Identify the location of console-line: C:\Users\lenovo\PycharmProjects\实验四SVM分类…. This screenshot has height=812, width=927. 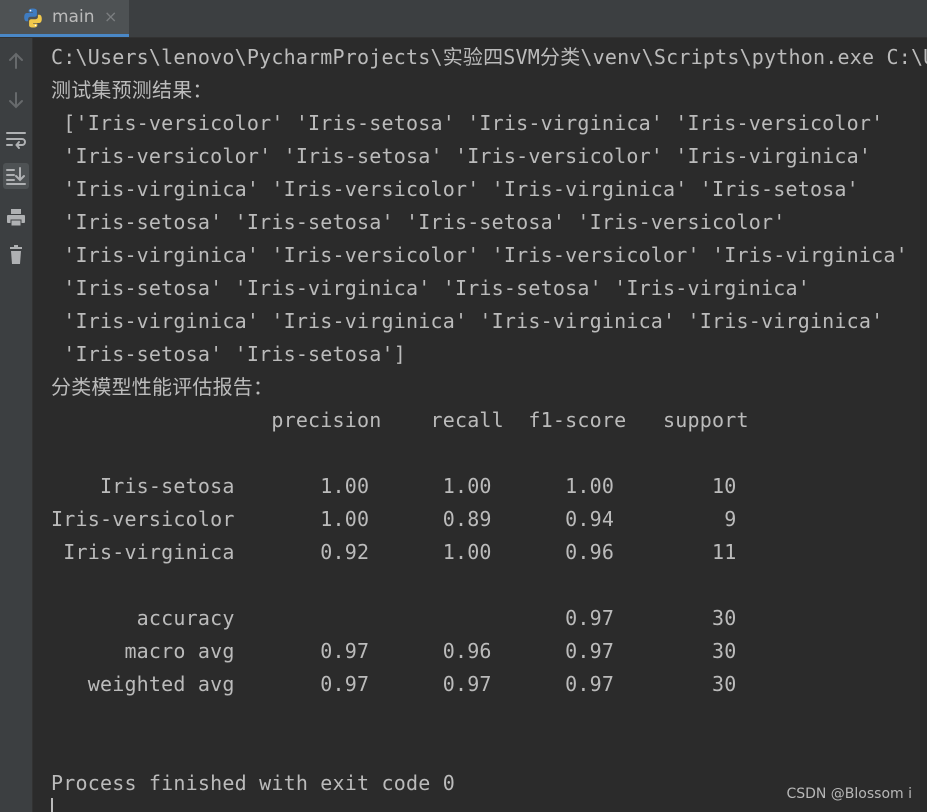
(489, 57).